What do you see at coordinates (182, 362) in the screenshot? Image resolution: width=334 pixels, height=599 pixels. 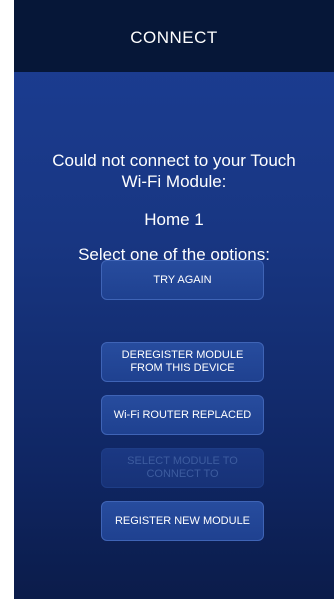 I see `deregister-module-button: DEREGISTER MODULE FROM THIS DEVICE` at bounding box center [182, 362].